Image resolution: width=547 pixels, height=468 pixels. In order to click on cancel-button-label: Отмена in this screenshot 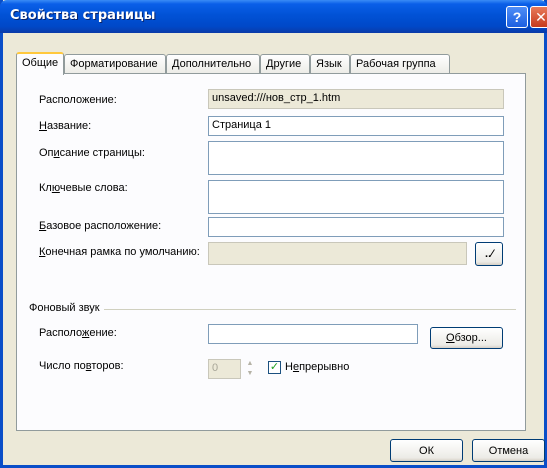, I will do `click(508, 450)`.